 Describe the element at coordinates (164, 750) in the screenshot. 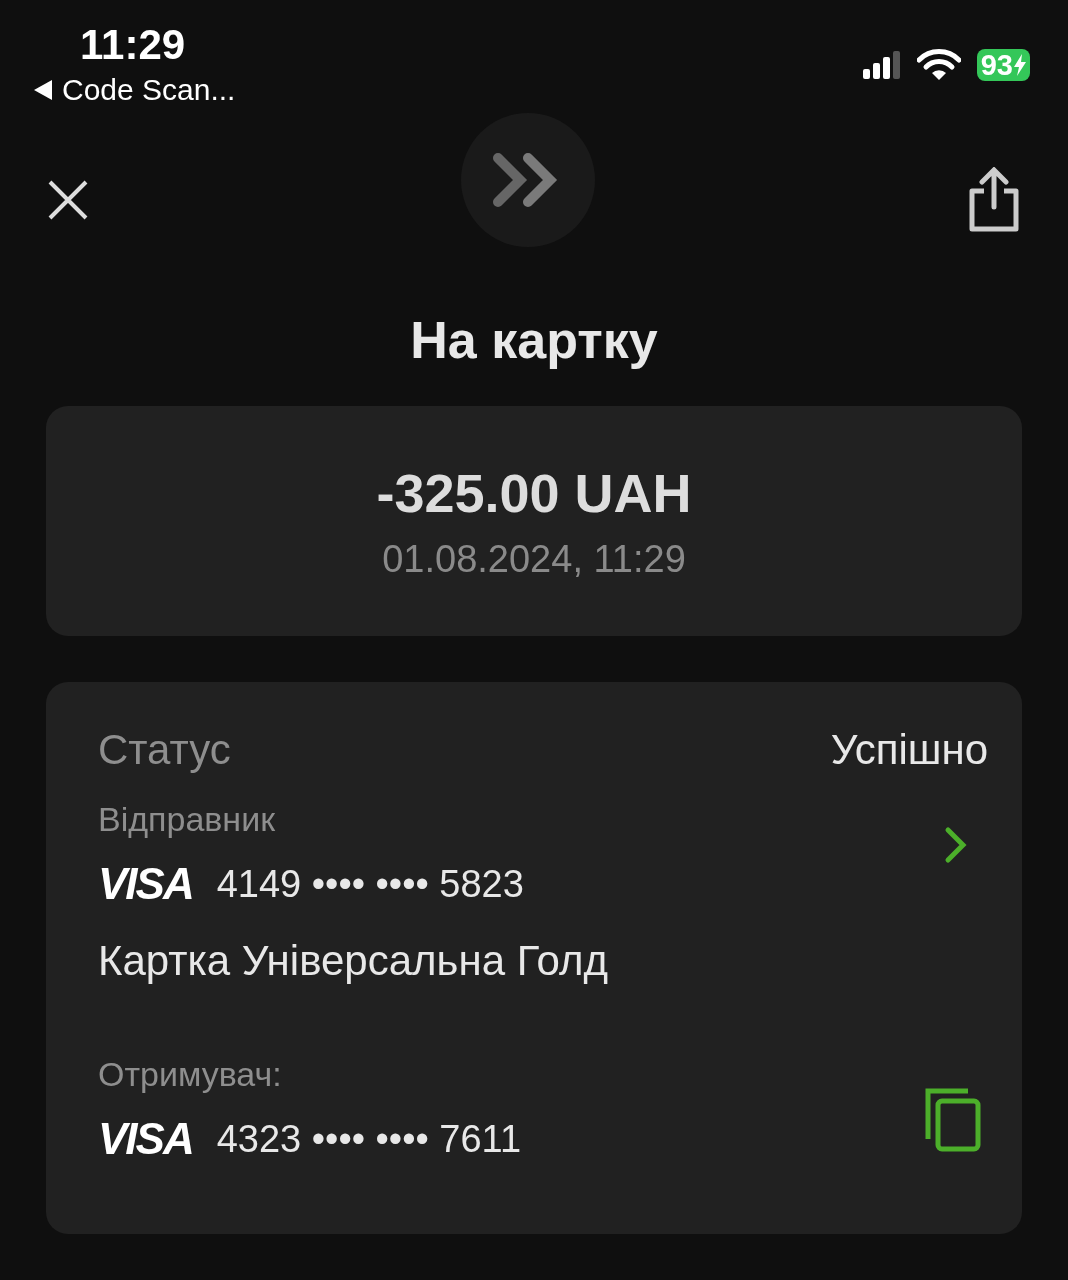

I see `status-label: Статус` at that location.